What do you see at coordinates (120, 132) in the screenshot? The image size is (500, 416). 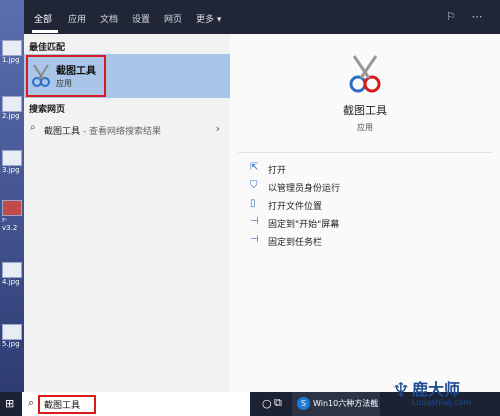 I see `web-hint: - 查看网络搜索结果` at bounding box center [120, 132].